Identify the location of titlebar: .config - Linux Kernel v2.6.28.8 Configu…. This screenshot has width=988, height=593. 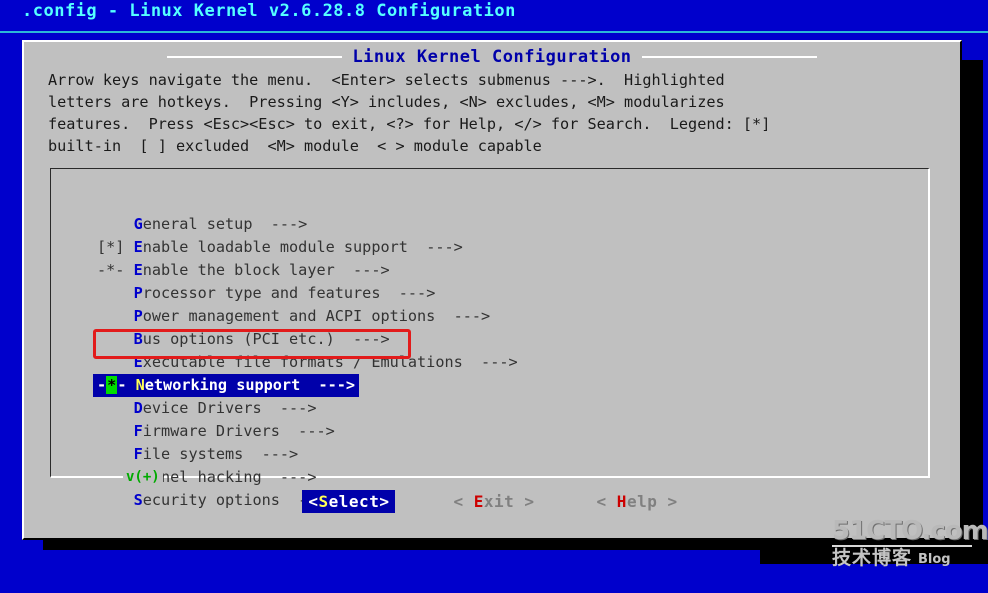
(494, 15).